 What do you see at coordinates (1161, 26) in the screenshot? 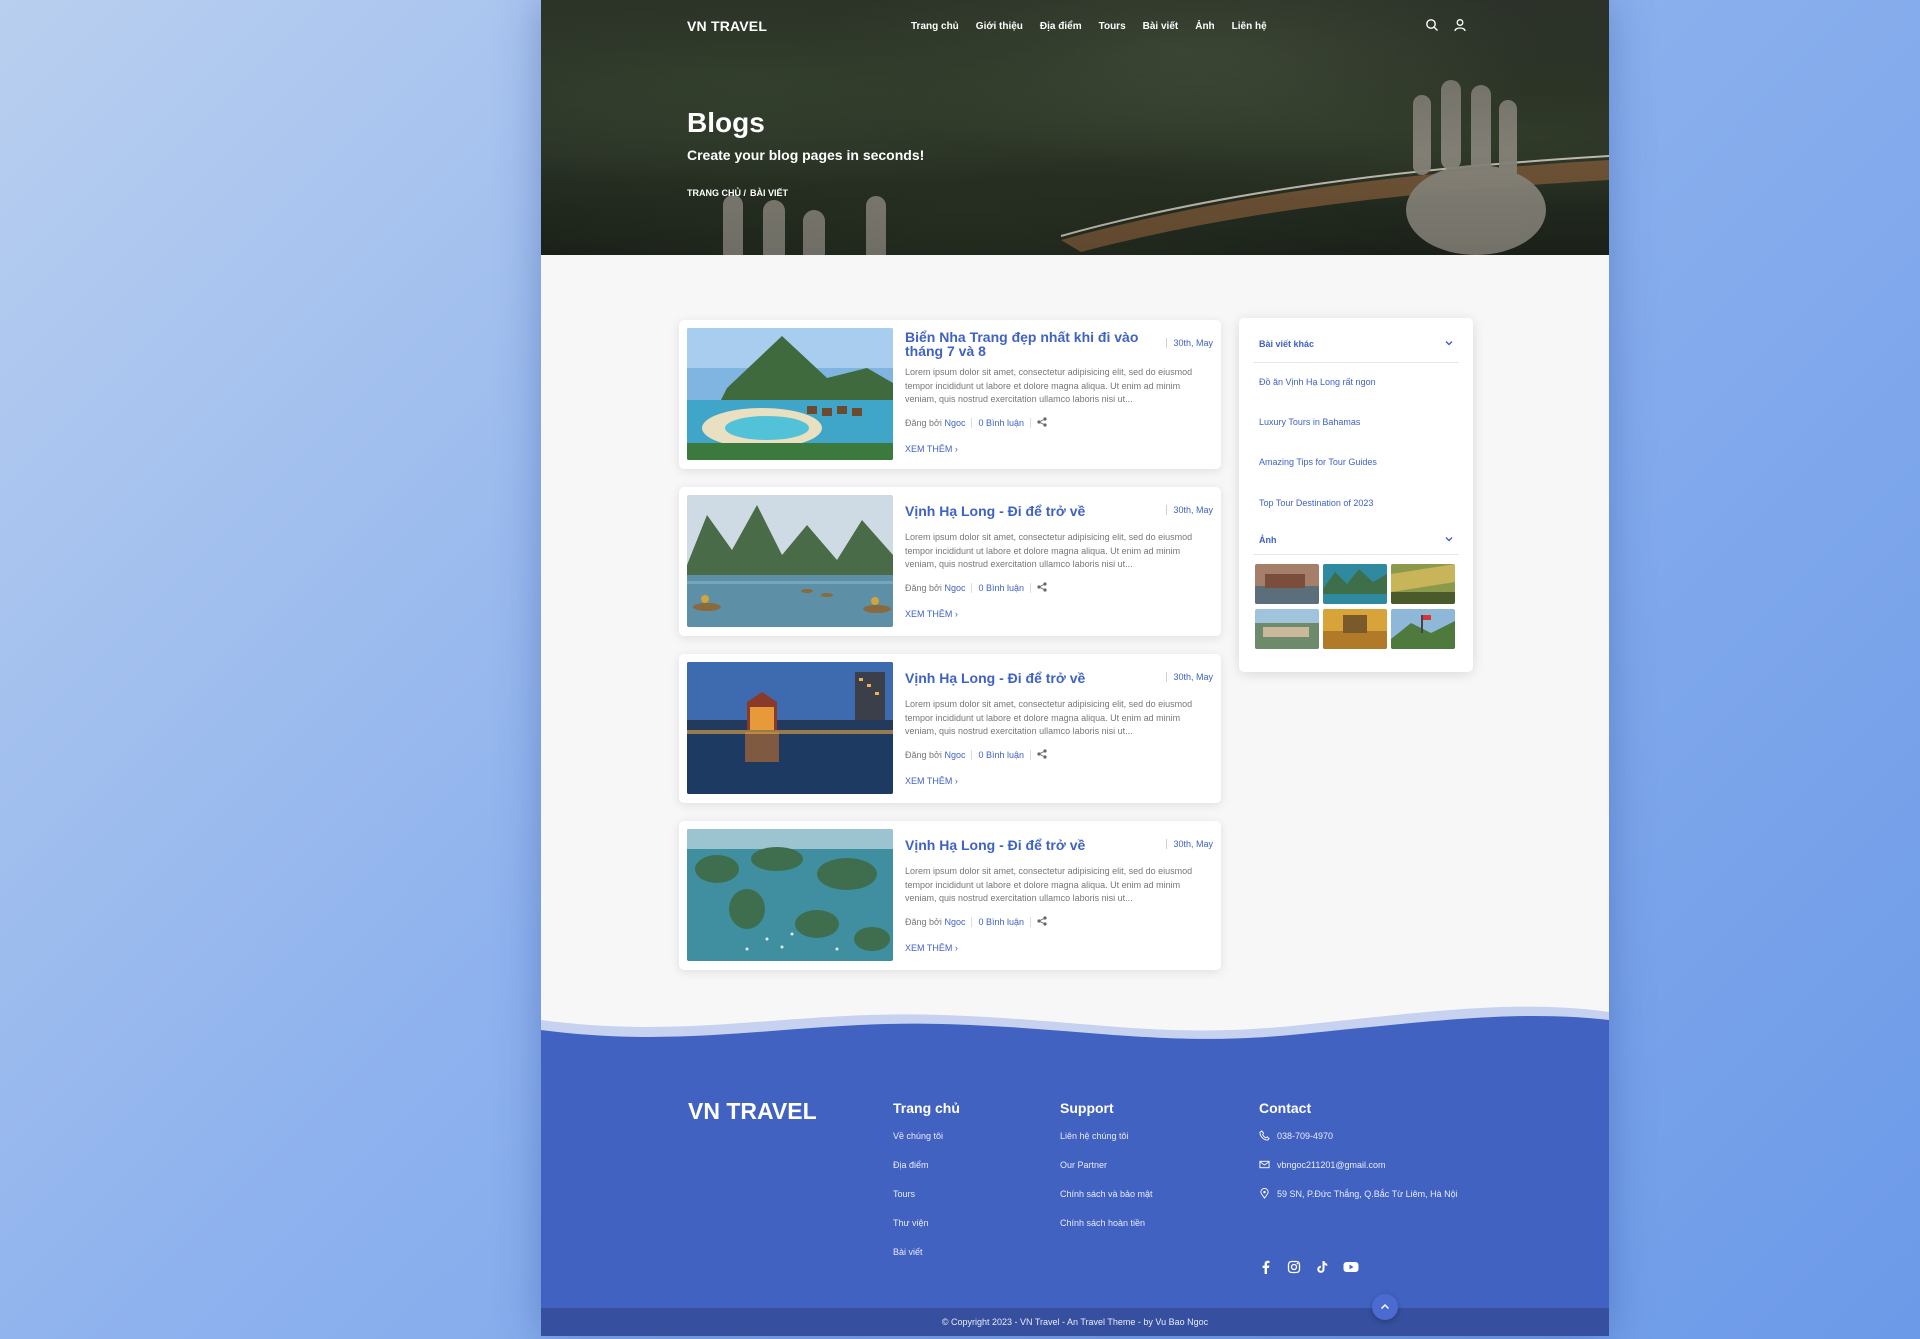
I see `nav-item-blog: Bài viết` at bounding box center [1161, 26].